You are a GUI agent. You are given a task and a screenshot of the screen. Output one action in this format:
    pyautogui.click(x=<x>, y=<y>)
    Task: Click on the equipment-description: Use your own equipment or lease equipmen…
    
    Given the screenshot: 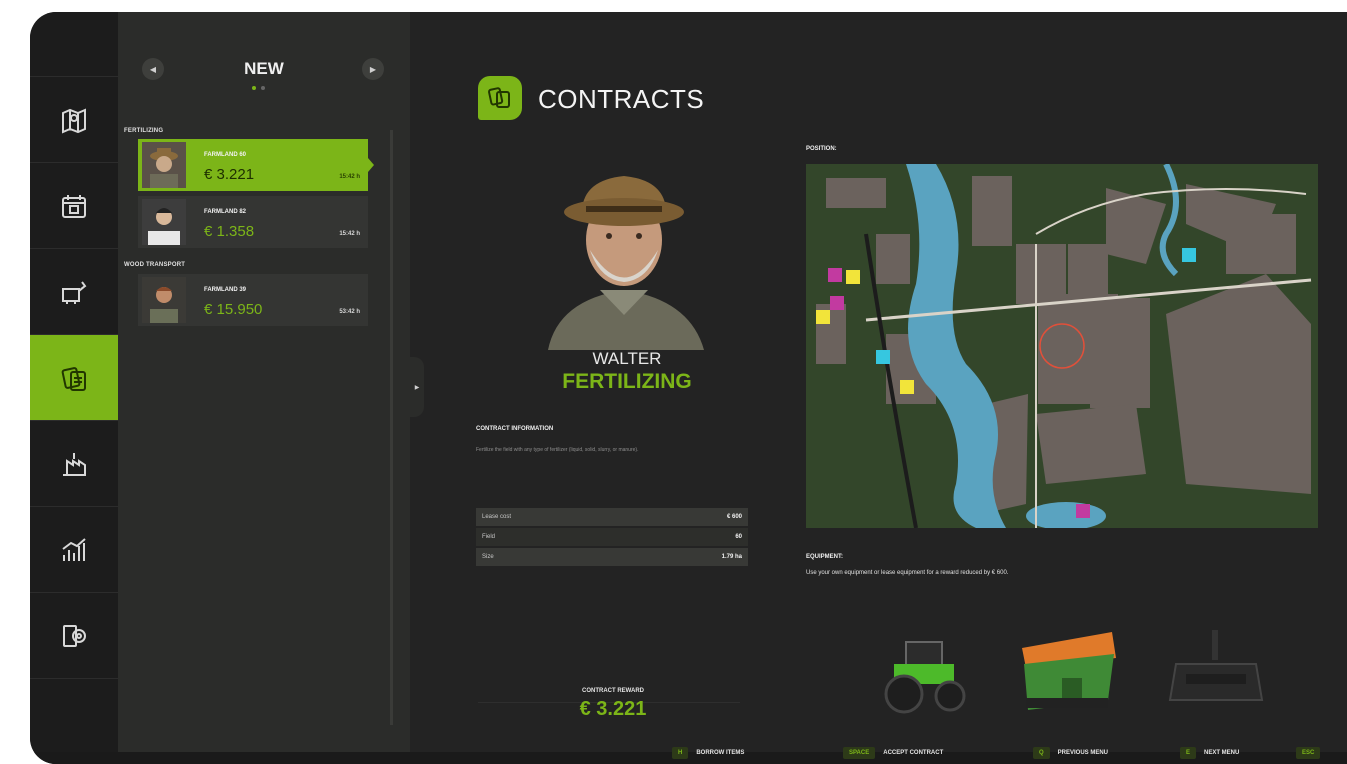 What is the action you would take?
    pyautogui.click(x=907, y=573)
    